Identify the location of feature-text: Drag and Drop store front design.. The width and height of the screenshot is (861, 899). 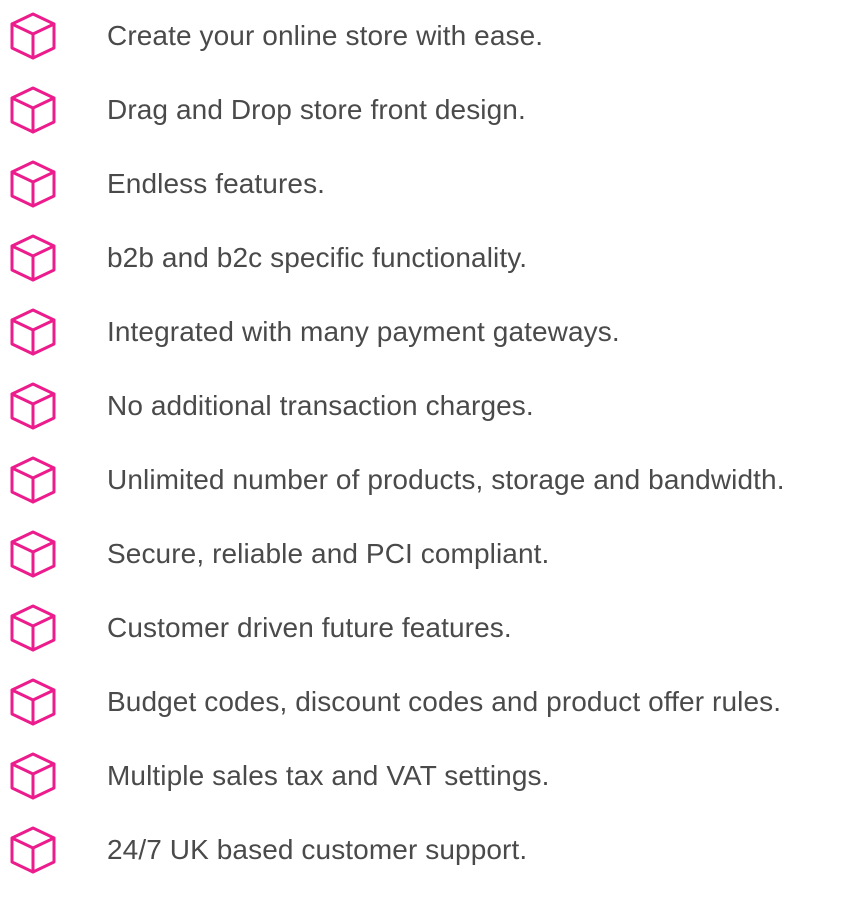
(316, 109).